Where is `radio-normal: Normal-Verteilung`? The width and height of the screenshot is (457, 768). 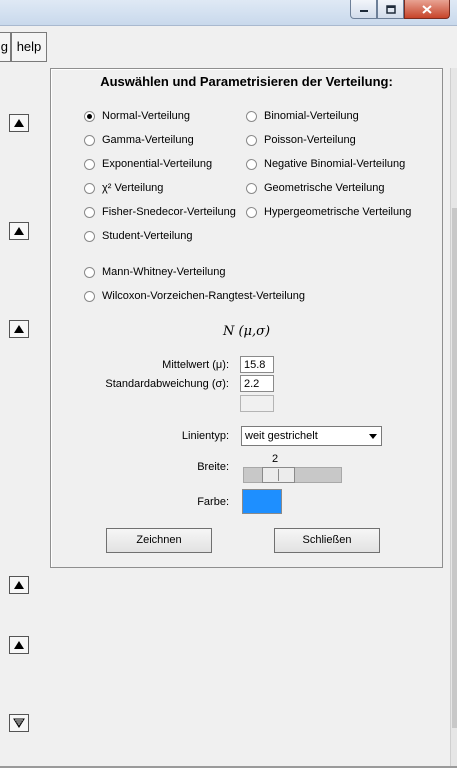 radio-normal: Normal-Verteilung is located at coordinates (137, 116).